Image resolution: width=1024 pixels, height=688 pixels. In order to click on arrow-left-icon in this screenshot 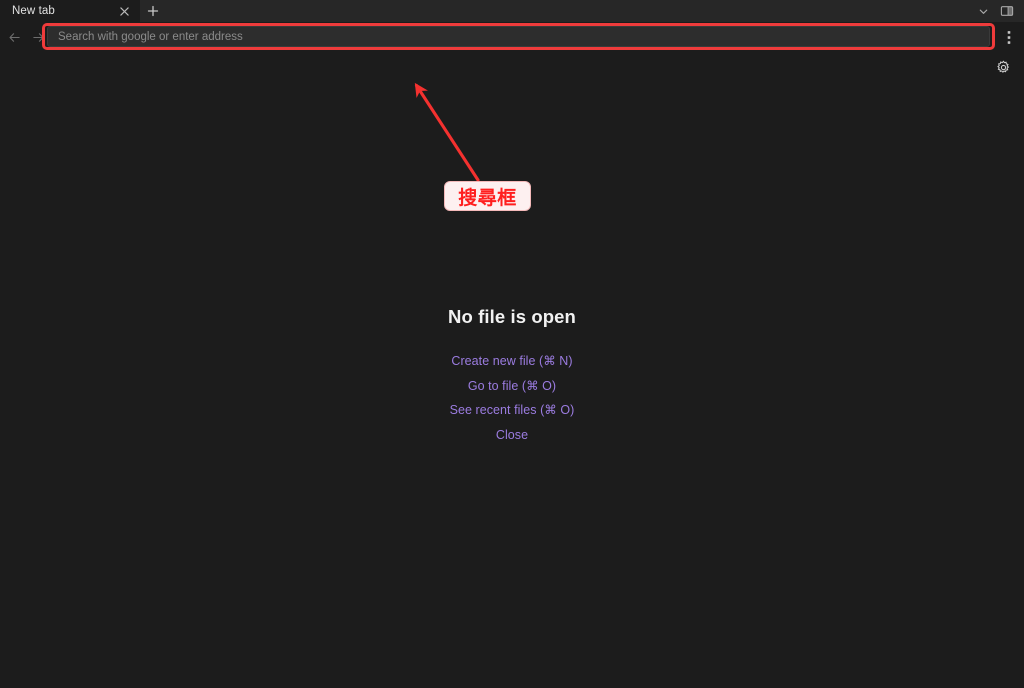, I will do `click(14, 37)`.